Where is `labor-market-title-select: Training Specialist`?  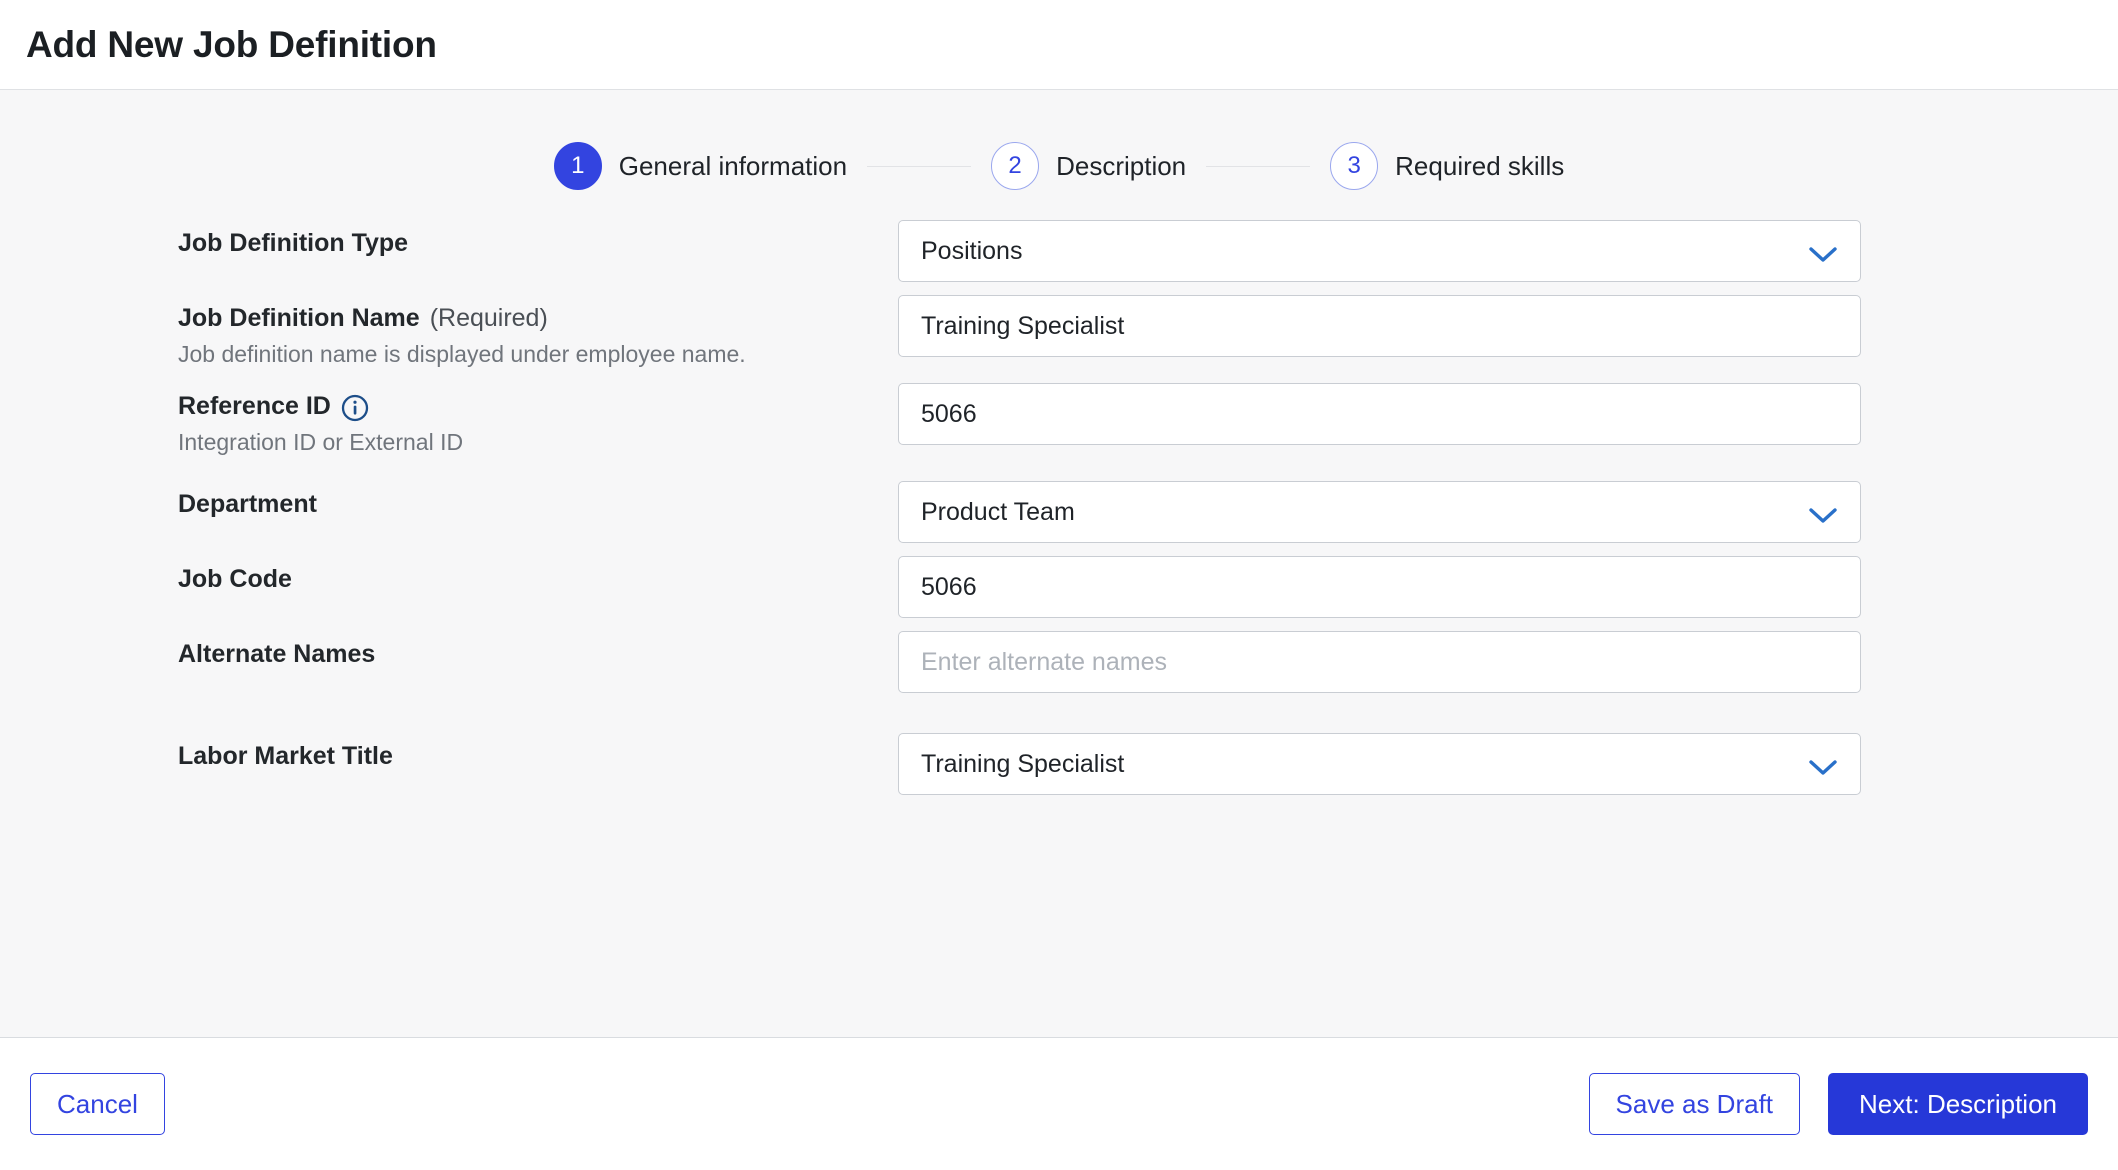
labor-market-title-select: Training Specialist is located at coordinates (1379, 764).